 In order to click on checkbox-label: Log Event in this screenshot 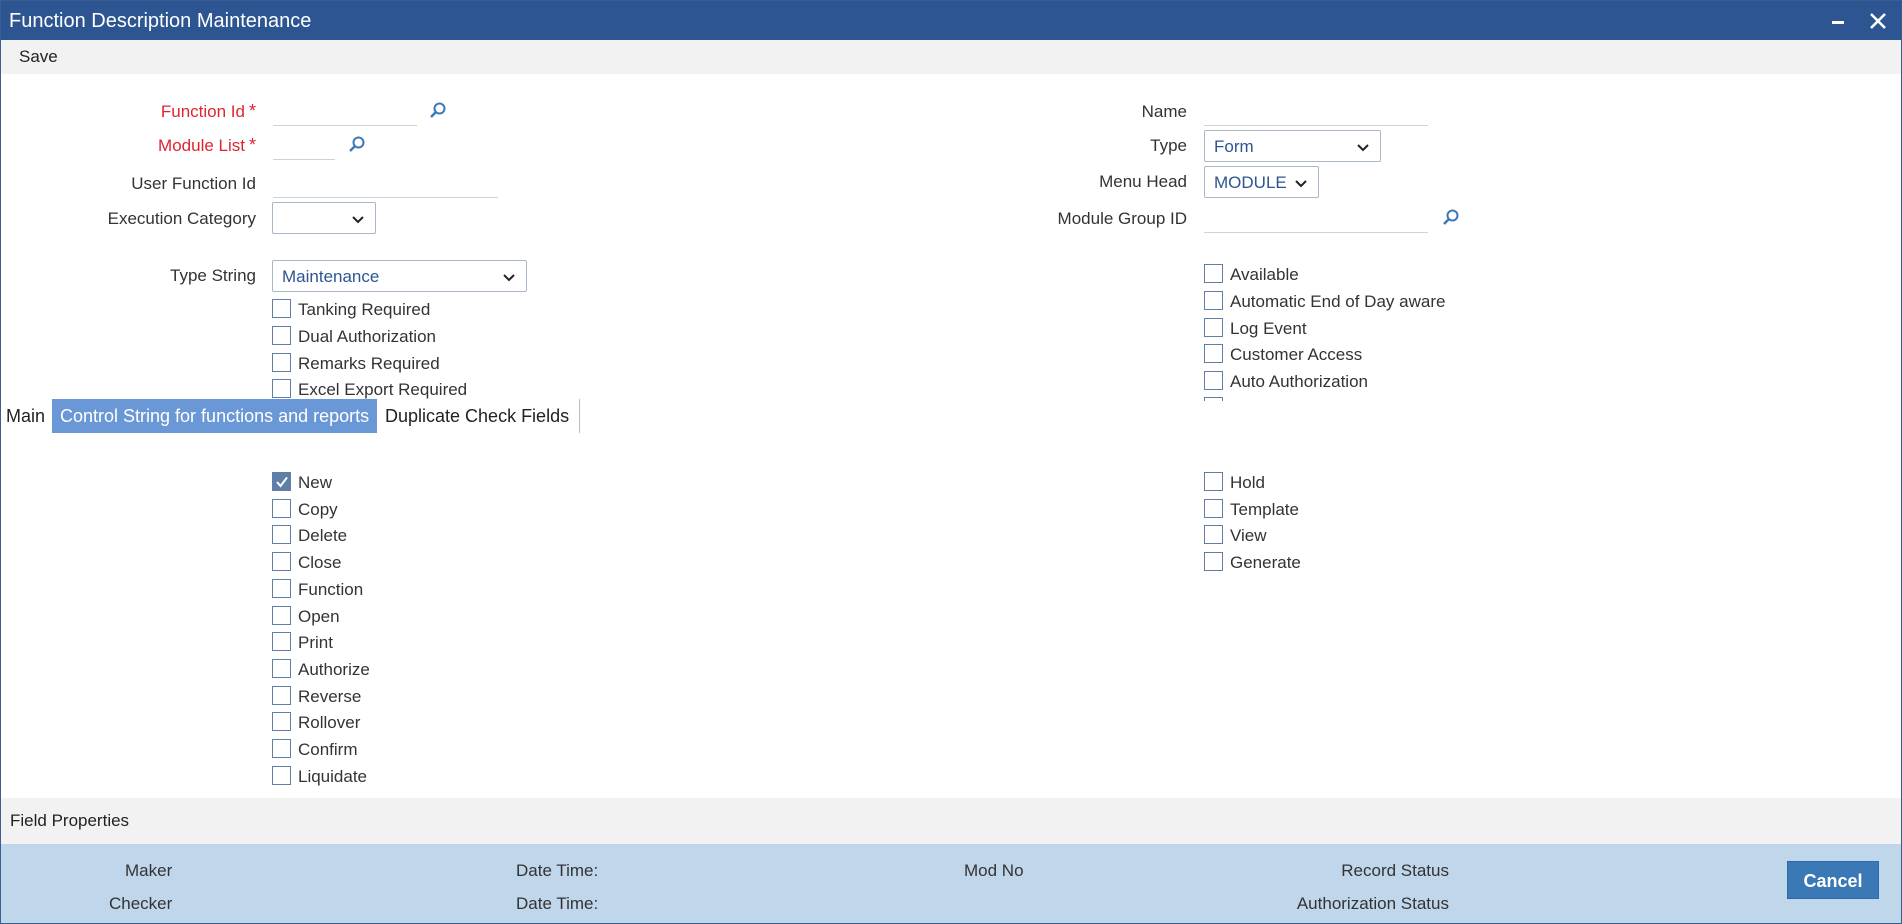, I will do `click(1268, 328)`.